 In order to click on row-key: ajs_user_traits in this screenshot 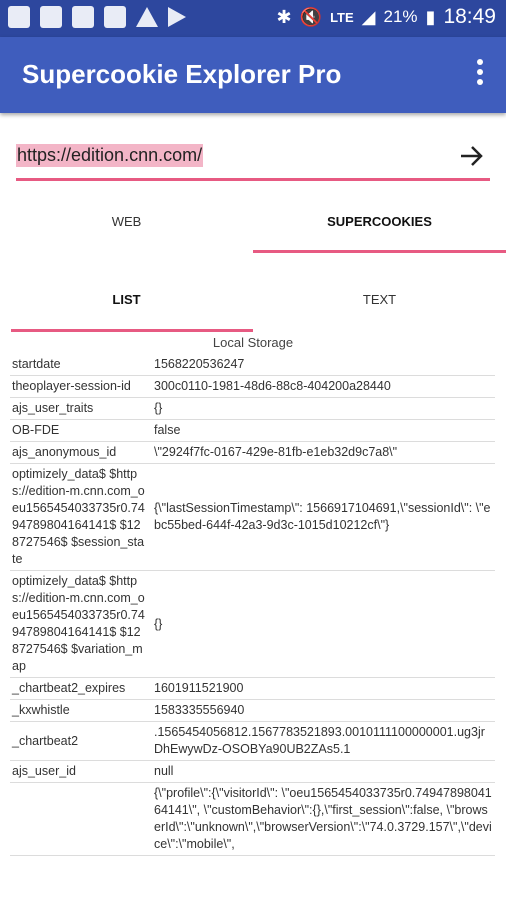, I will do `click(79, 408)`.